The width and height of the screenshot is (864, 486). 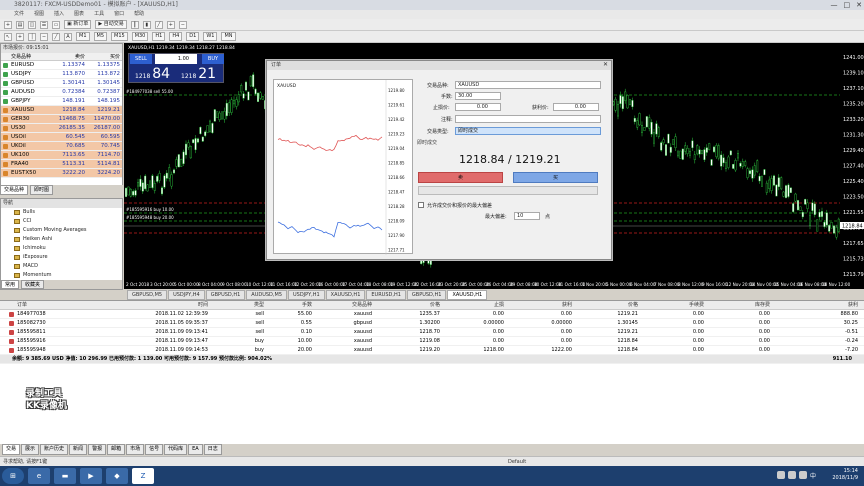 What do you see at coordinates (61, 101) in the screenshot?
I see `market-watch-row: GBPJPY 148.191 148.195` at bounding box center [61, 101].